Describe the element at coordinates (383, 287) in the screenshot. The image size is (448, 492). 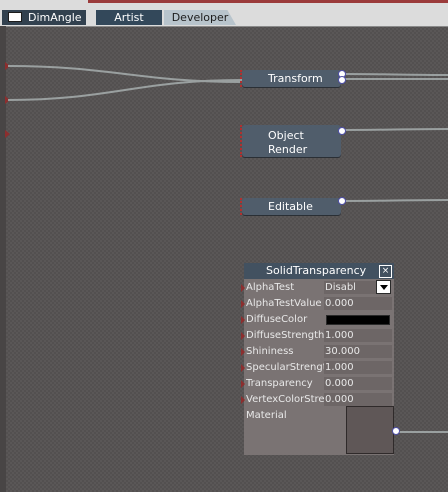
I see `chevron-down-icon` at that location.